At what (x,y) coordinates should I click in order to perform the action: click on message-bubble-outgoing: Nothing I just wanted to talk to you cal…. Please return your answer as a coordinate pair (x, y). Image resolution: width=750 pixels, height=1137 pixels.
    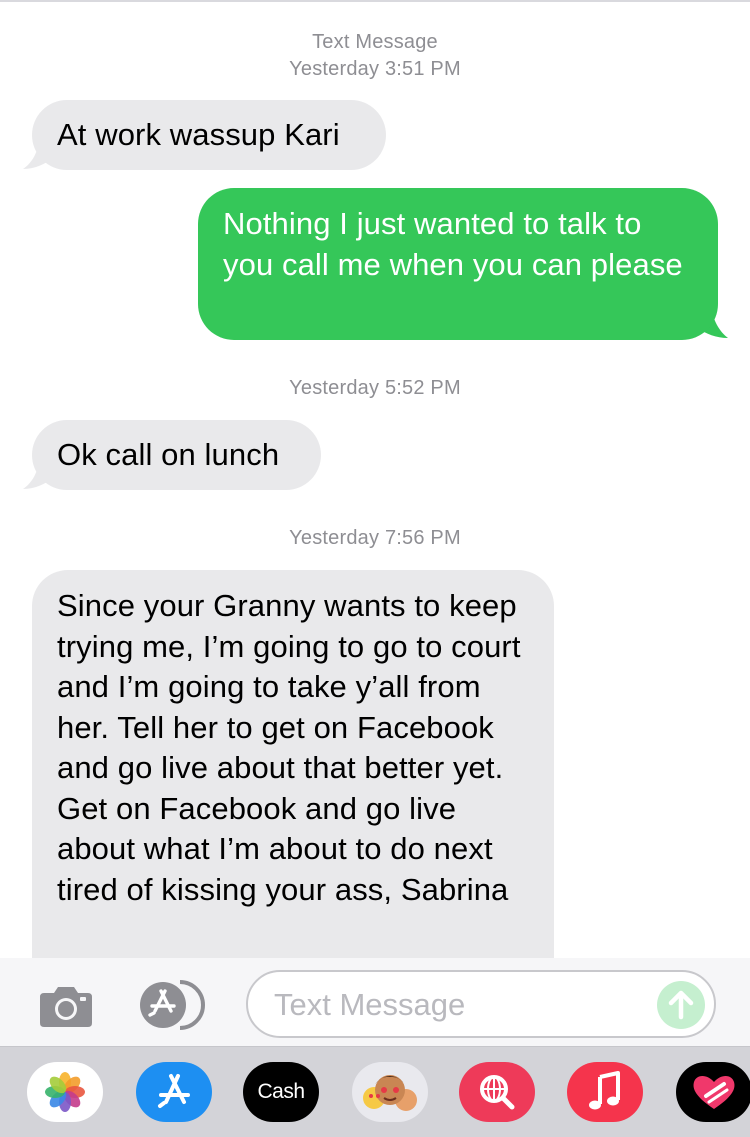
    Looking at the image, I should click on (458, 264).